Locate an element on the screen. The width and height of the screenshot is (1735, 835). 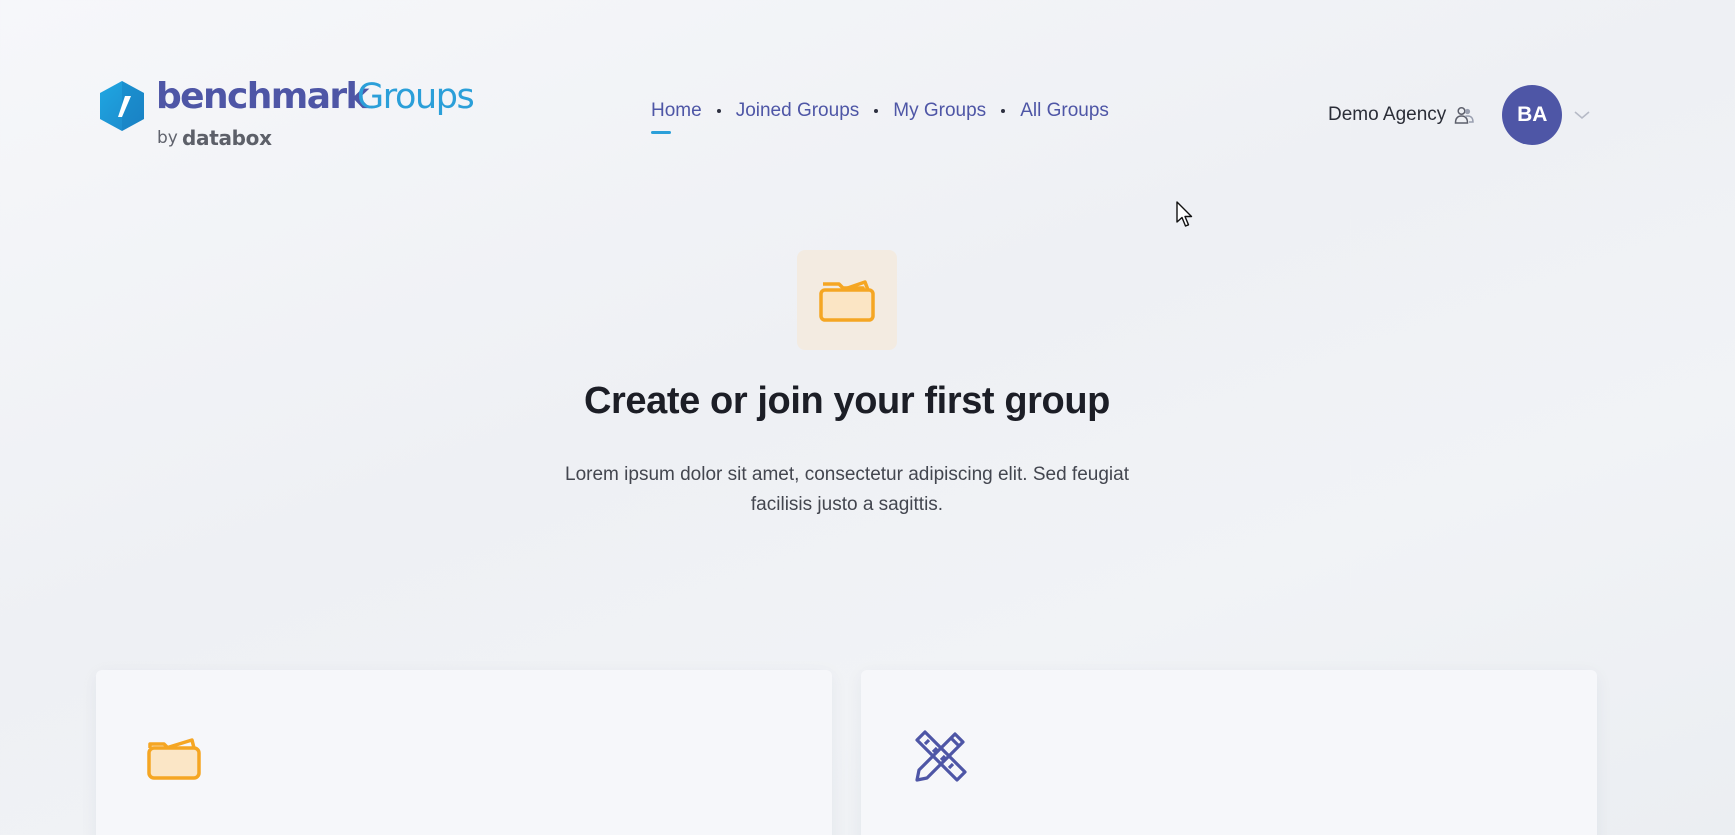
benchmark-groups-logo: benchmark Groups by databox is located at coordinates (288, 113).